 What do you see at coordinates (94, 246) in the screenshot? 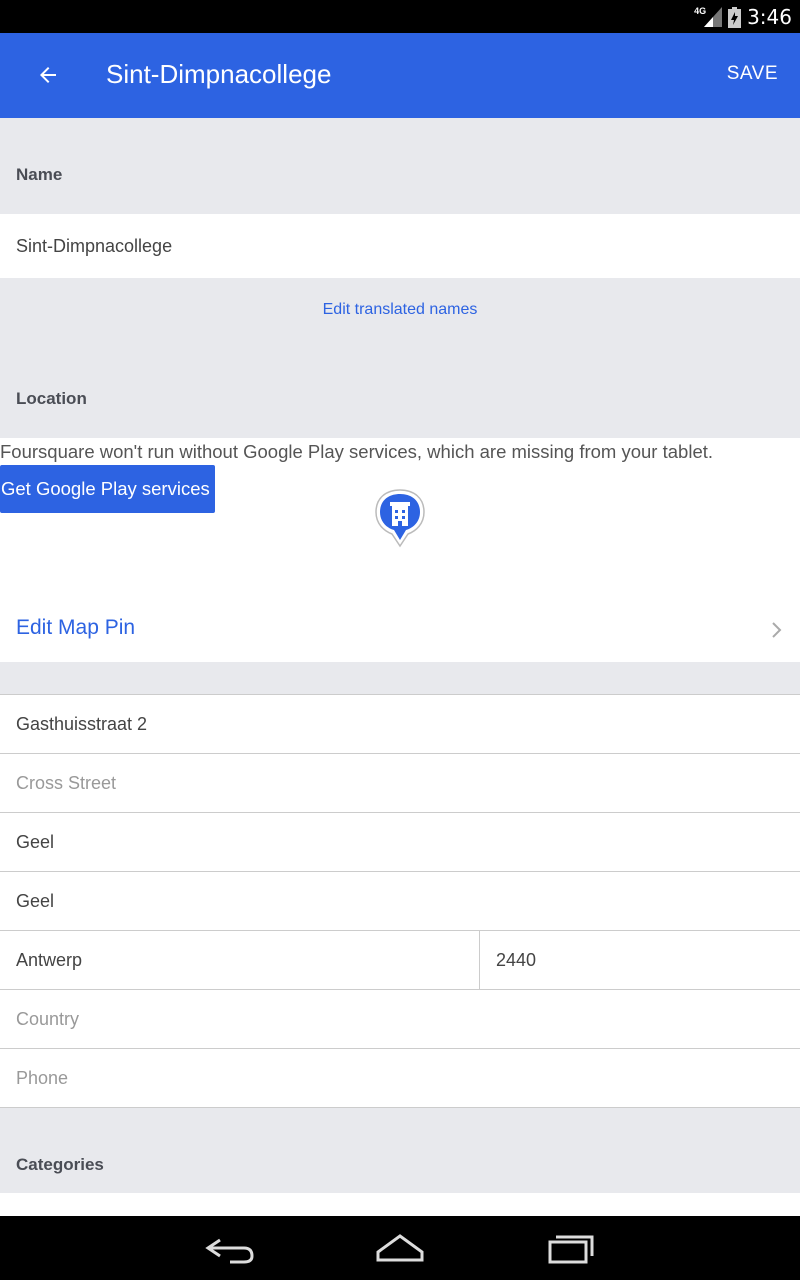
I see `name-value: Sint-Dimpnacollege` at bounding box center [94, 246].